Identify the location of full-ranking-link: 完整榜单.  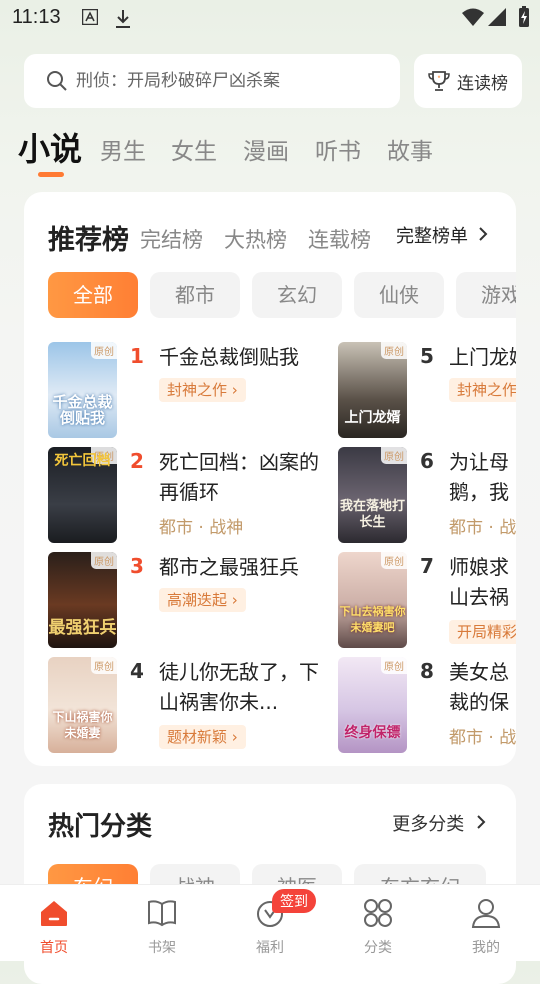
(442, 235).